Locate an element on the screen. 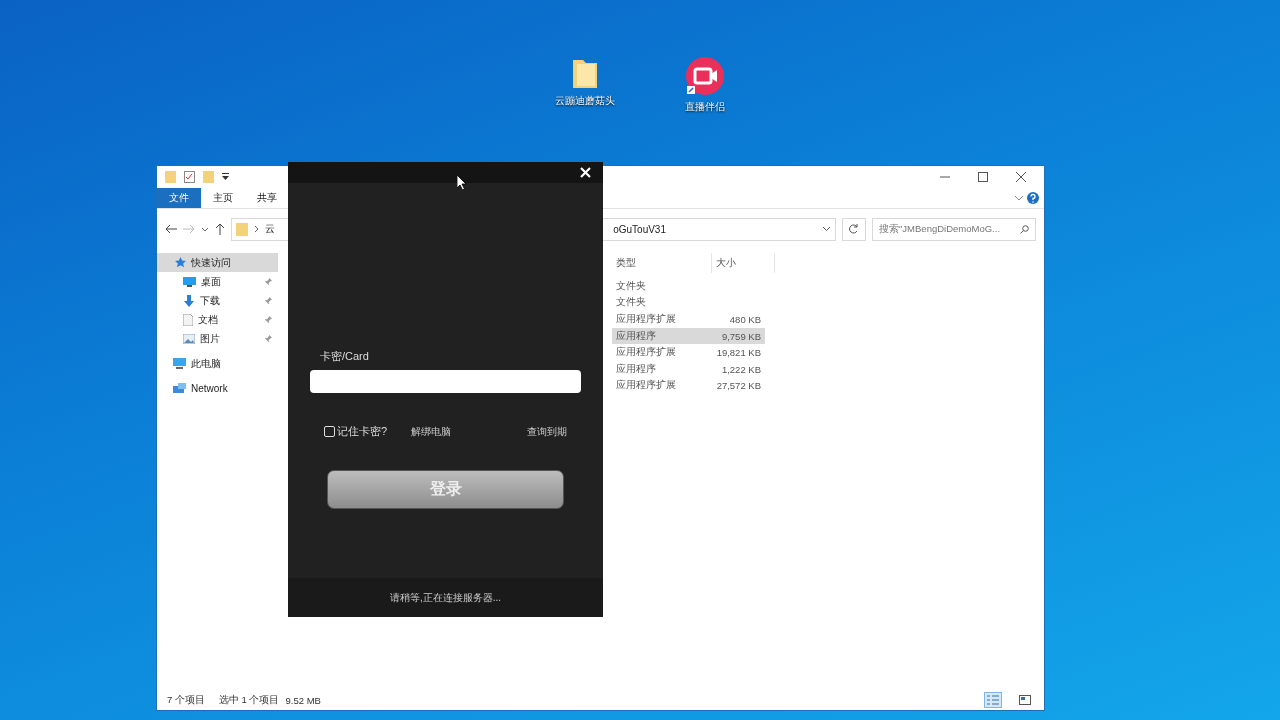 Image resolution: width=1280 pixels, height=720 pixels. tiles-view-button is located at coordinates (1025, 700).